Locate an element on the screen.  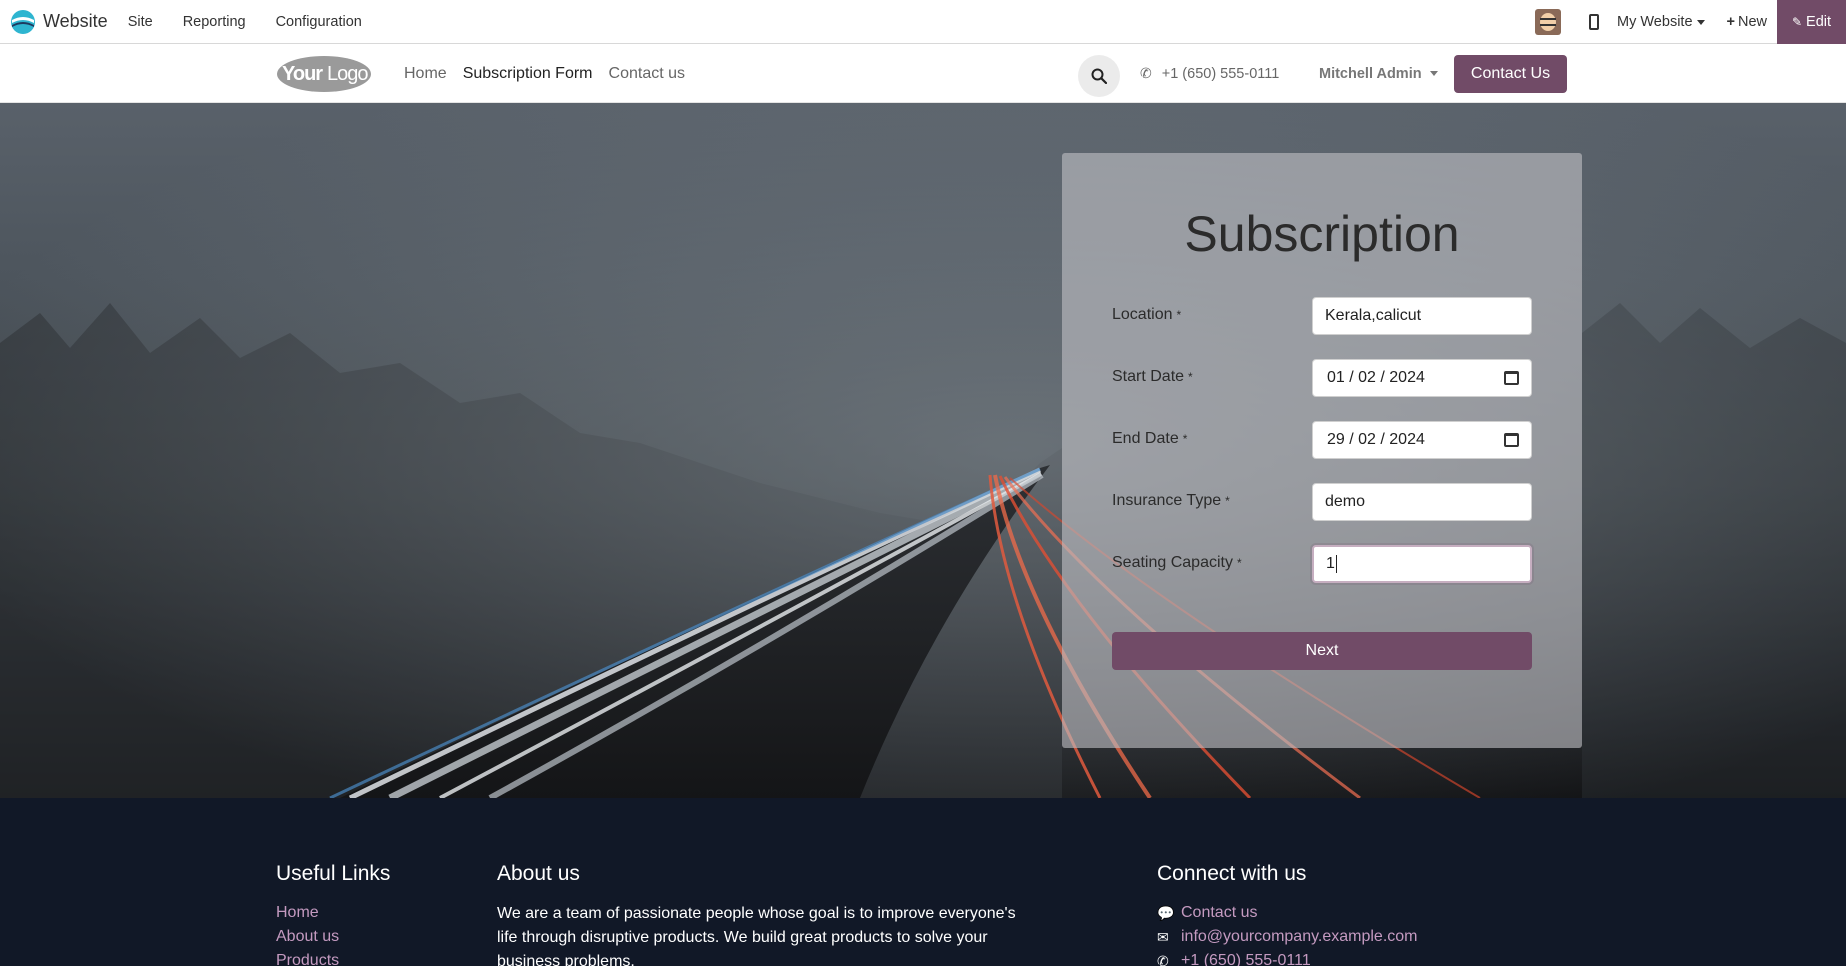
edit-button-label: Edit is located at coordinates (1819, 22).